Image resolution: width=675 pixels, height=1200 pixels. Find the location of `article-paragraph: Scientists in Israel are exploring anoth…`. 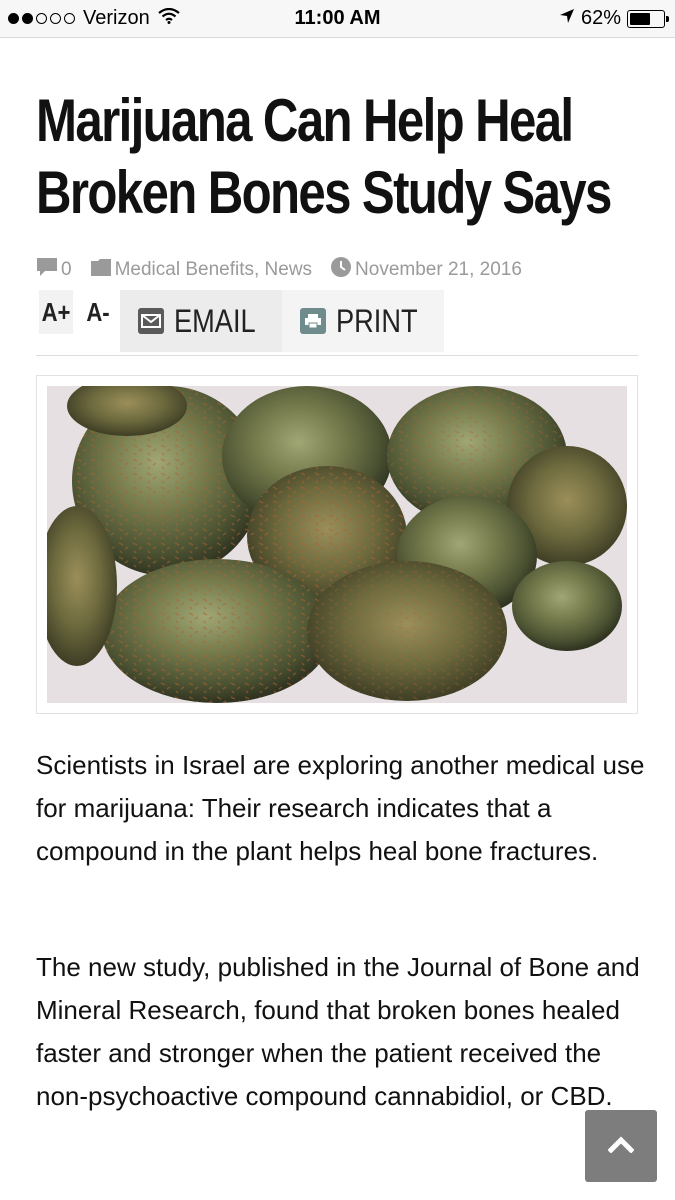

article-paragraph: Scientists in Israel are exploring anoth… is located at coordinates (340, 808).